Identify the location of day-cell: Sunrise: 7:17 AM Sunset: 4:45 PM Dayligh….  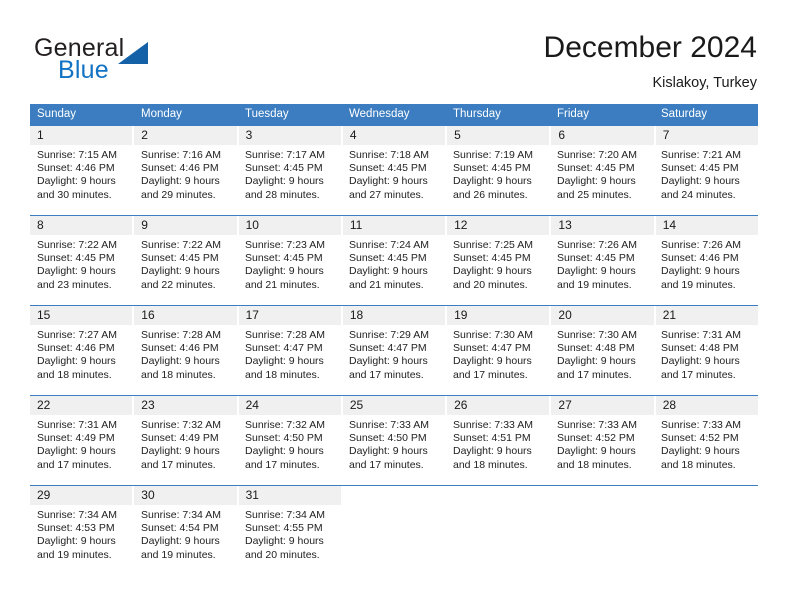
(290, 180).